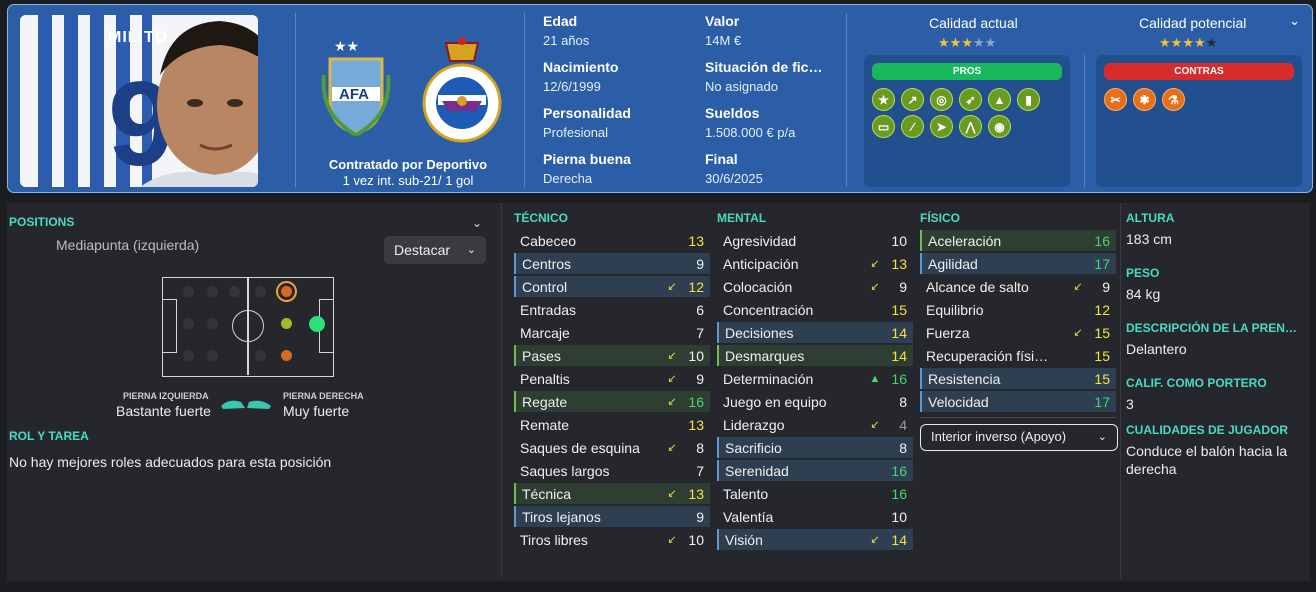 The height and width of the screenshot is (592, 1316). What do you see at coordinates (999, 126) in the screenshot?
I see `brain-icon: ◉` at bounding box center [999, 126].